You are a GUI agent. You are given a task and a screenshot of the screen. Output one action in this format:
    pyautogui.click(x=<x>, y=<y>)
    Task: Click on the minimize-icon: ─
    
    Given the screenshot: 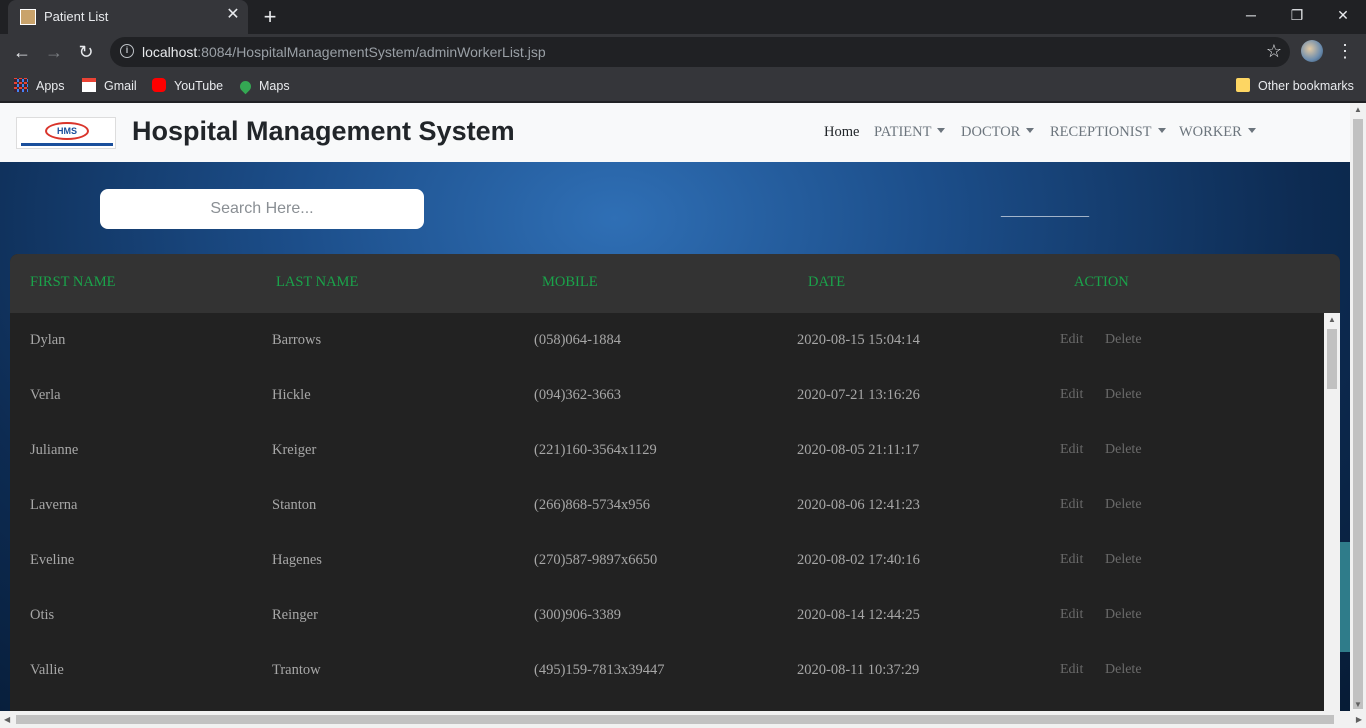 What is the action you would take?
    pyautogui.click(x=1251, y=15)
    